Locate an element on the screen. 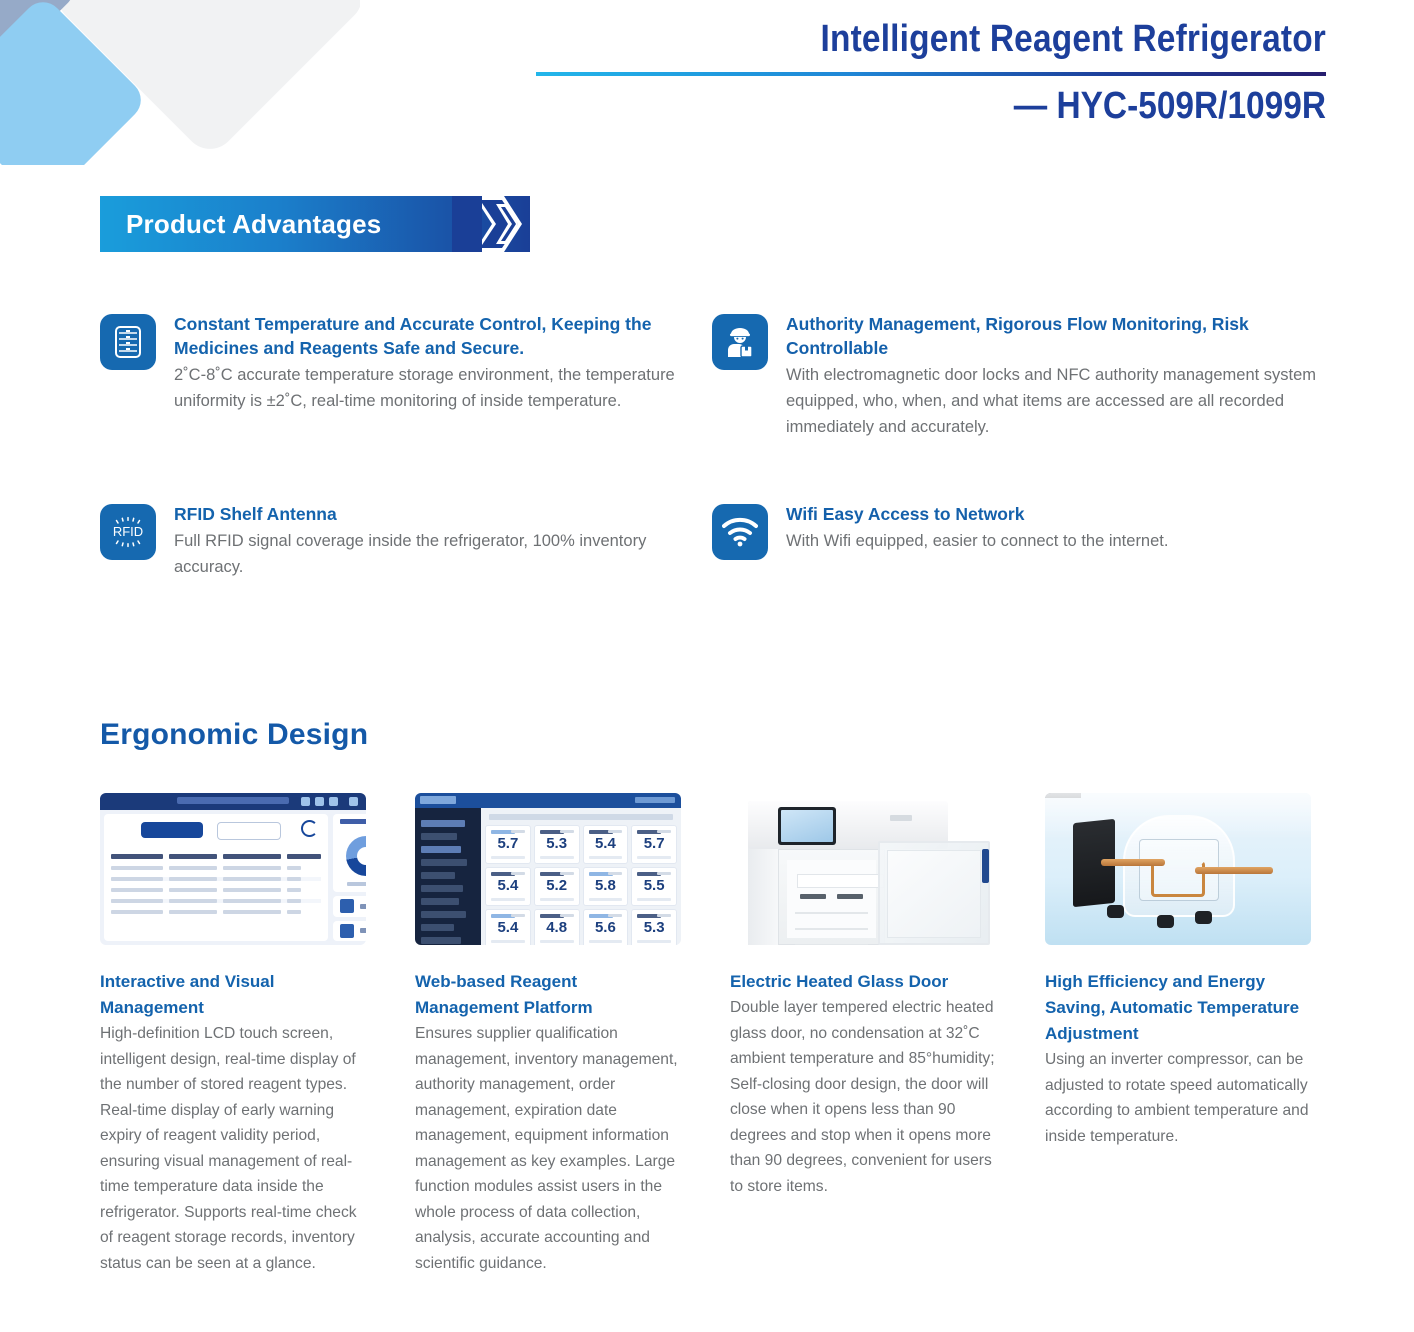  feature-title: Wifi Easy Access to Network is located at coordinates (905, 514).